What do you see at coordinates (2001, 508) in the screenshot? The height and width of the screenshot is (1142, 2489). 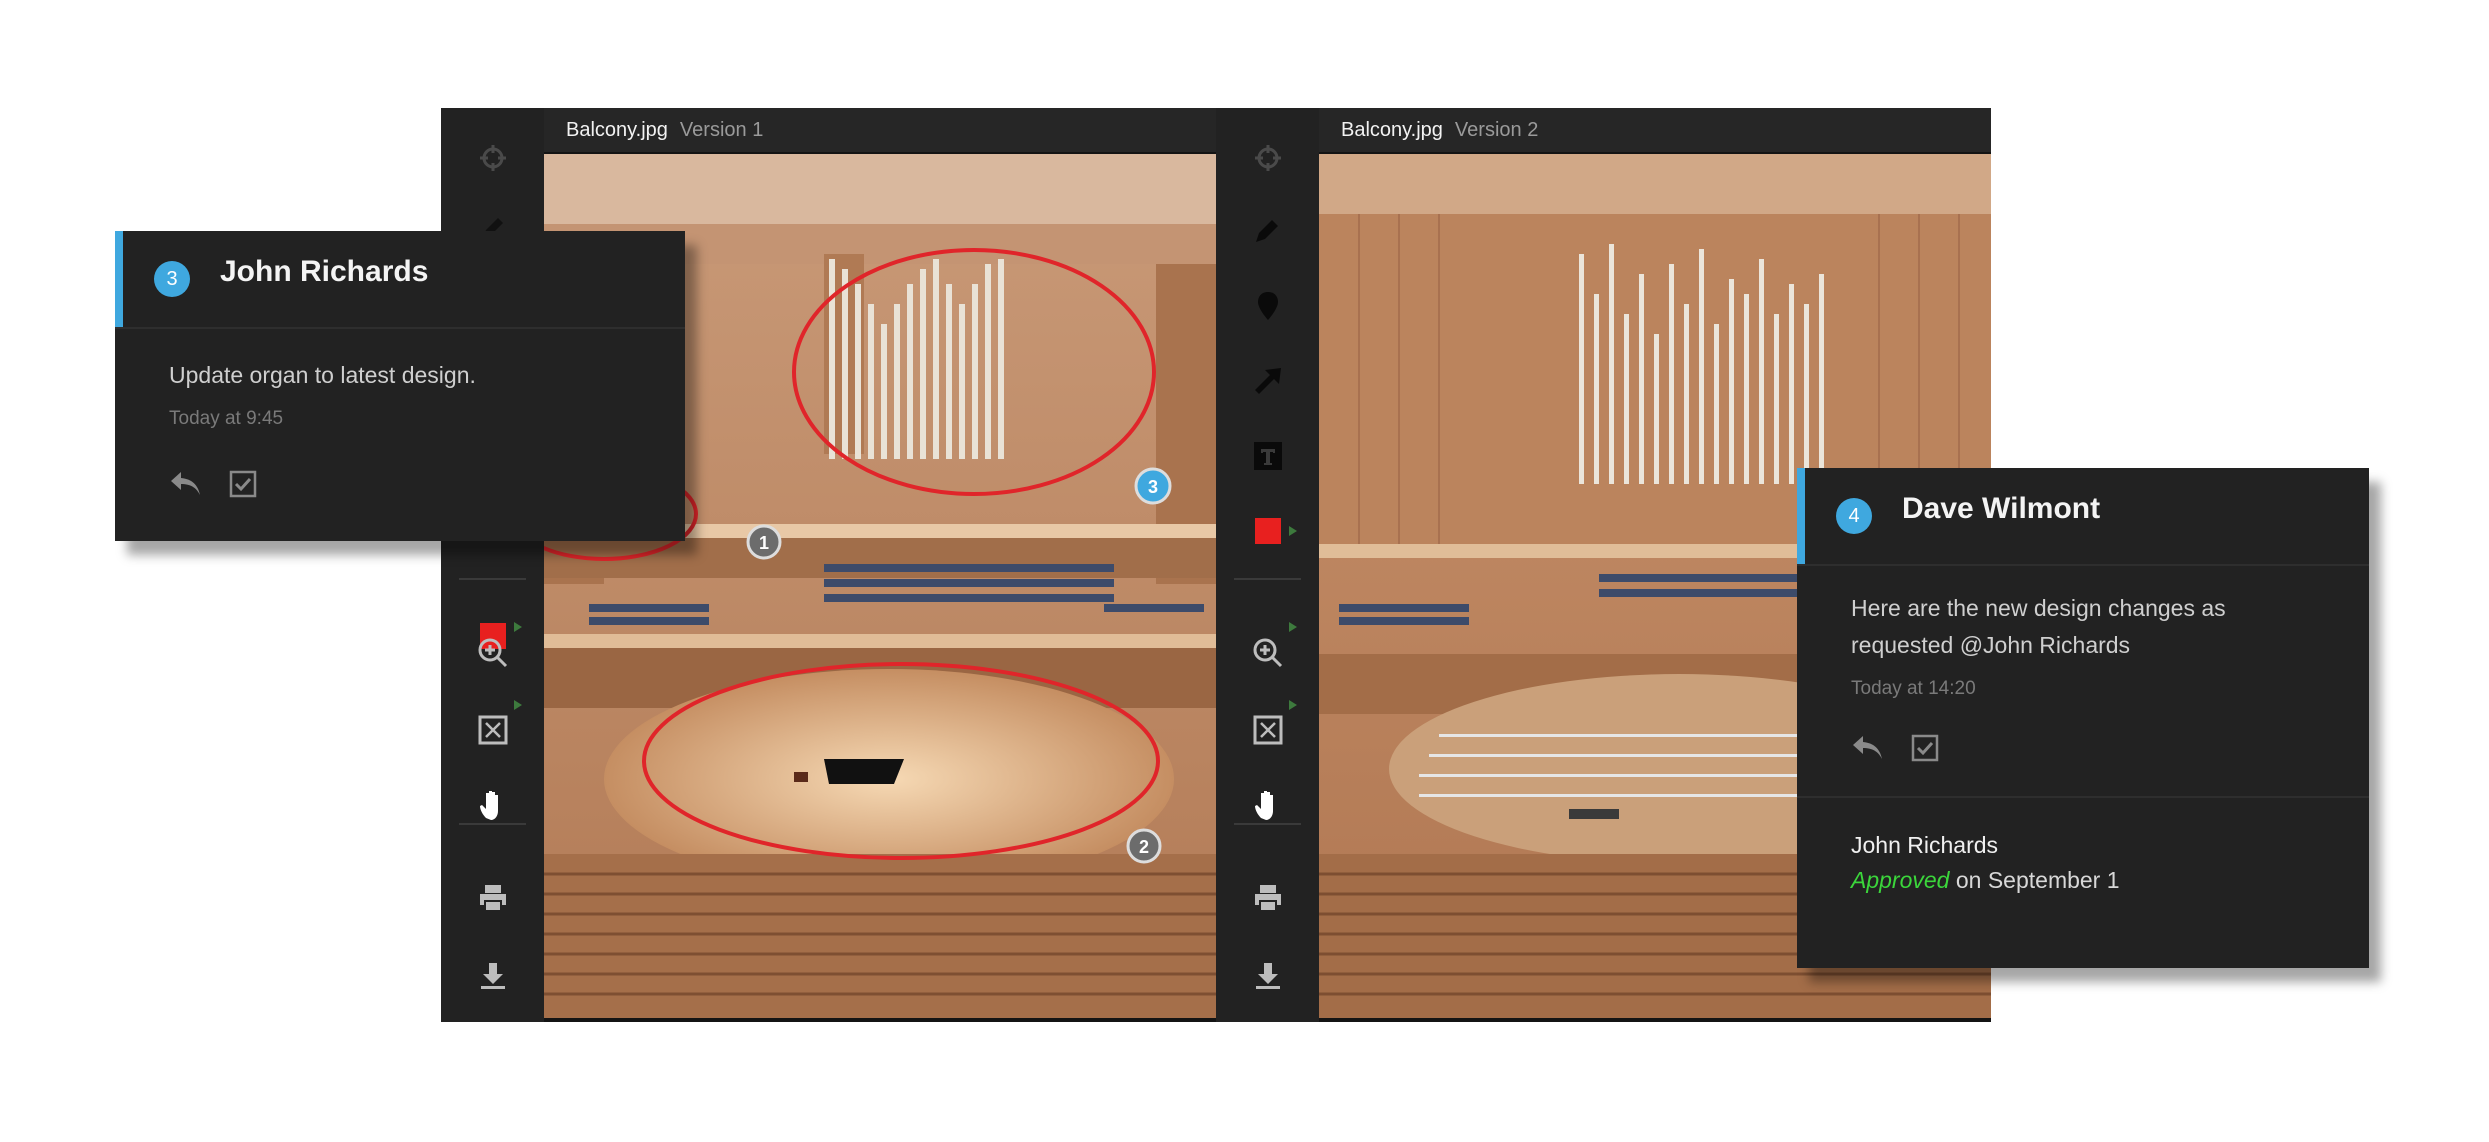 I see `comment-author: Dave Wilmont` at bounding box center [2001, 508].